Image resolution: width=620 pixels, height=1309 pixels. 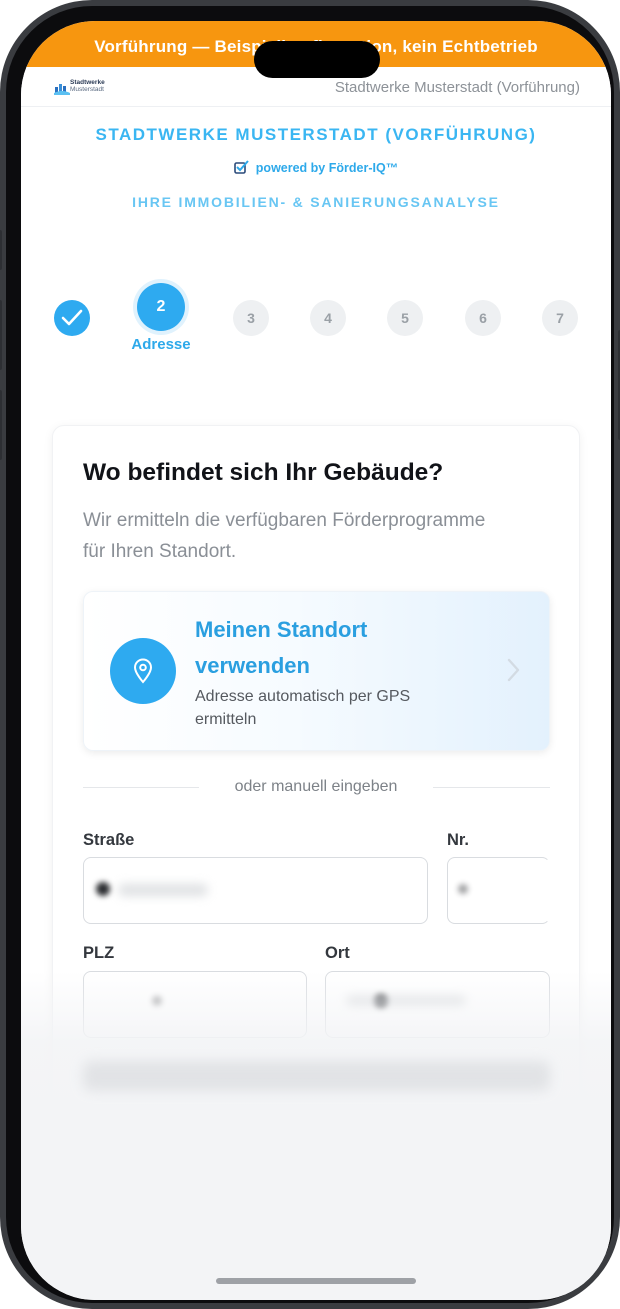 I want to click on blurred-continue-button, so click(x=316, y=1076).